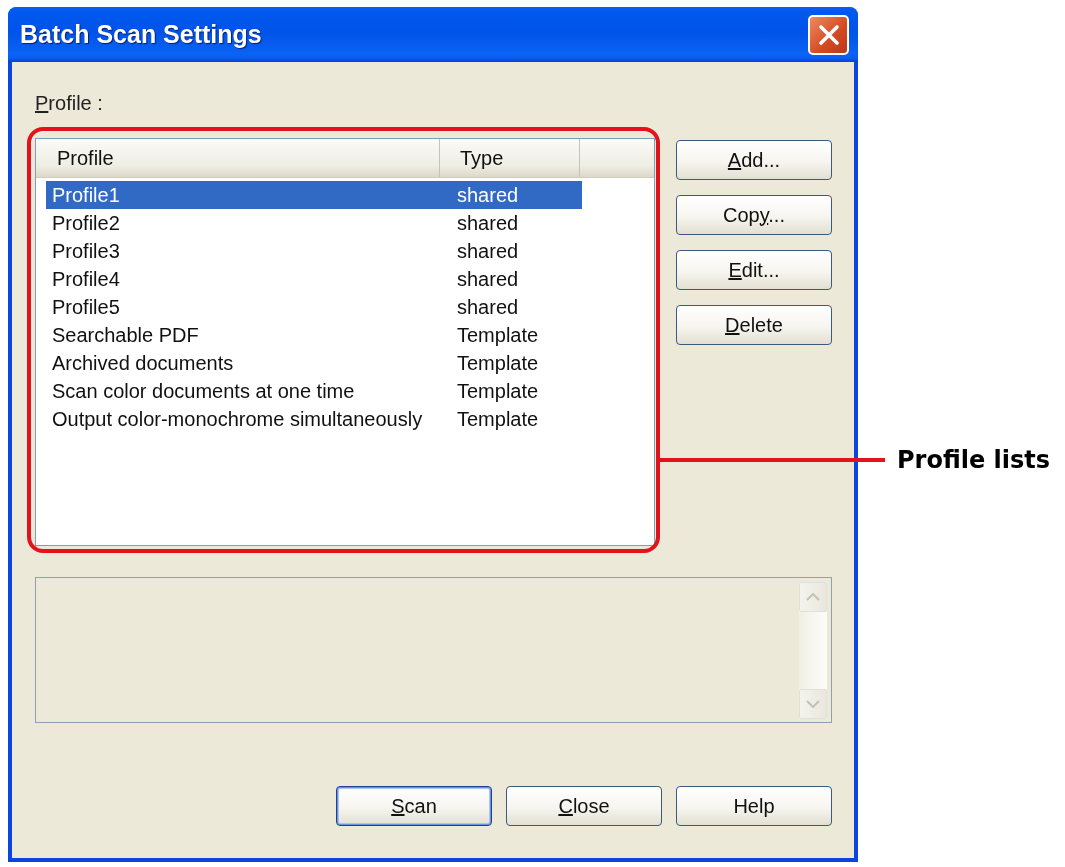 The width and height of the screenshot is (1065, 867). I want to click on close-button, so click(828, 34).